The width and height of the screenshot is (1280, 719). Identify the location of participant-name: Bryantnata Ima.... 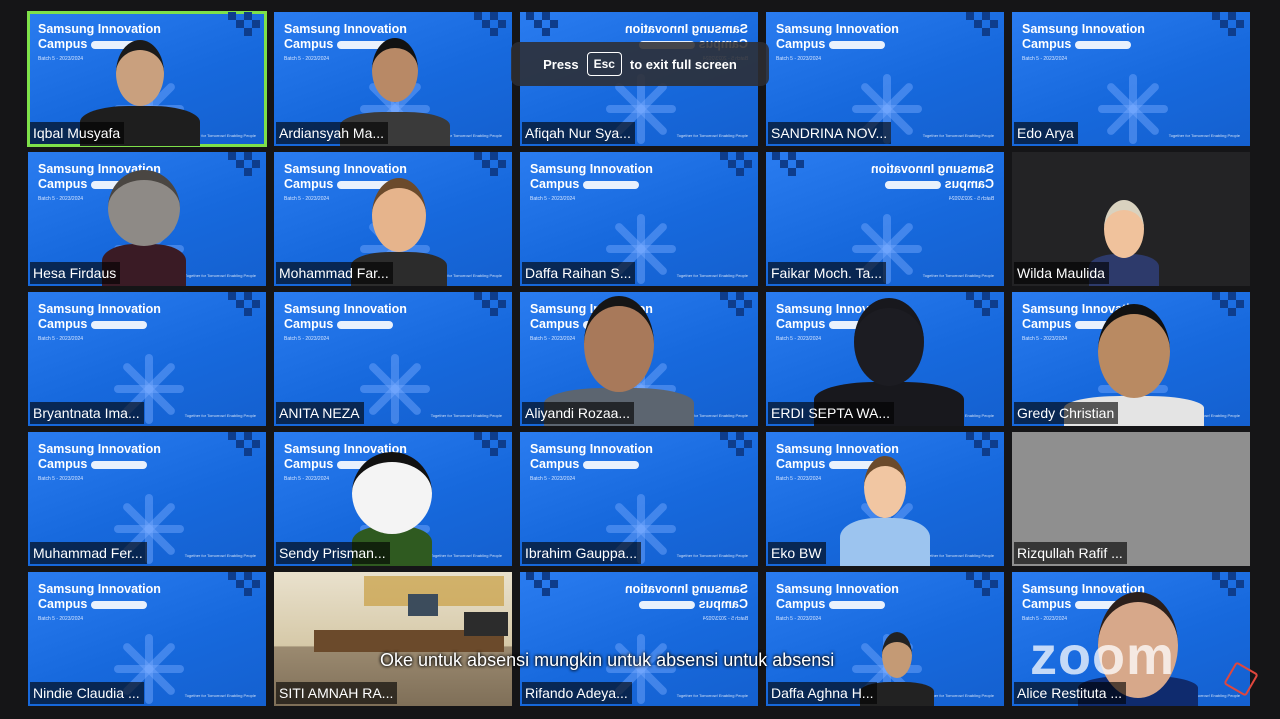
(87, 413).